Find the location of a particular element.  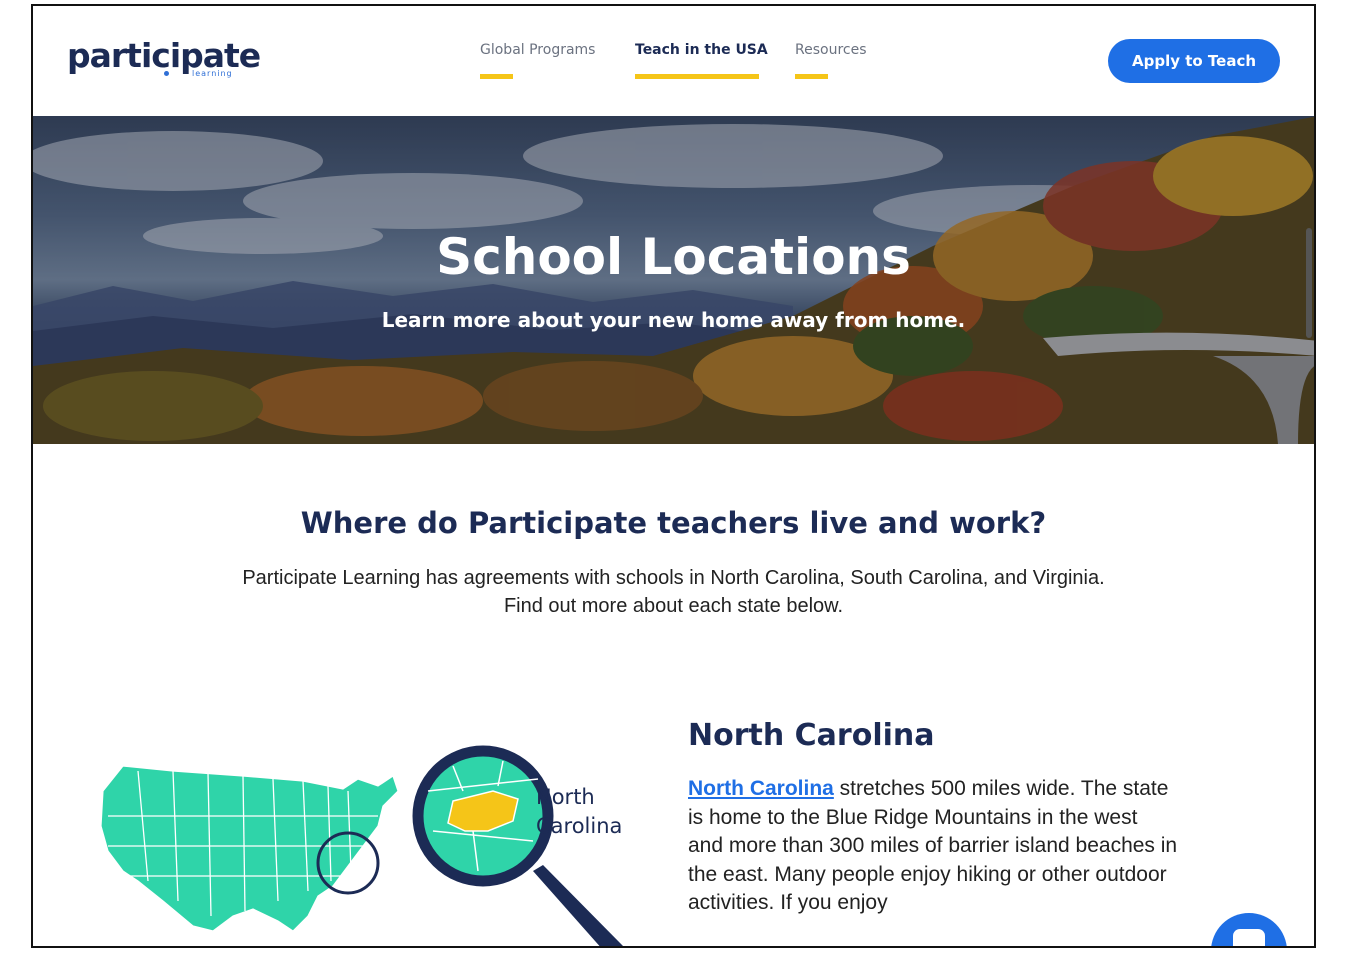

hero-title: School Locations is located at coordinates (673, 257).